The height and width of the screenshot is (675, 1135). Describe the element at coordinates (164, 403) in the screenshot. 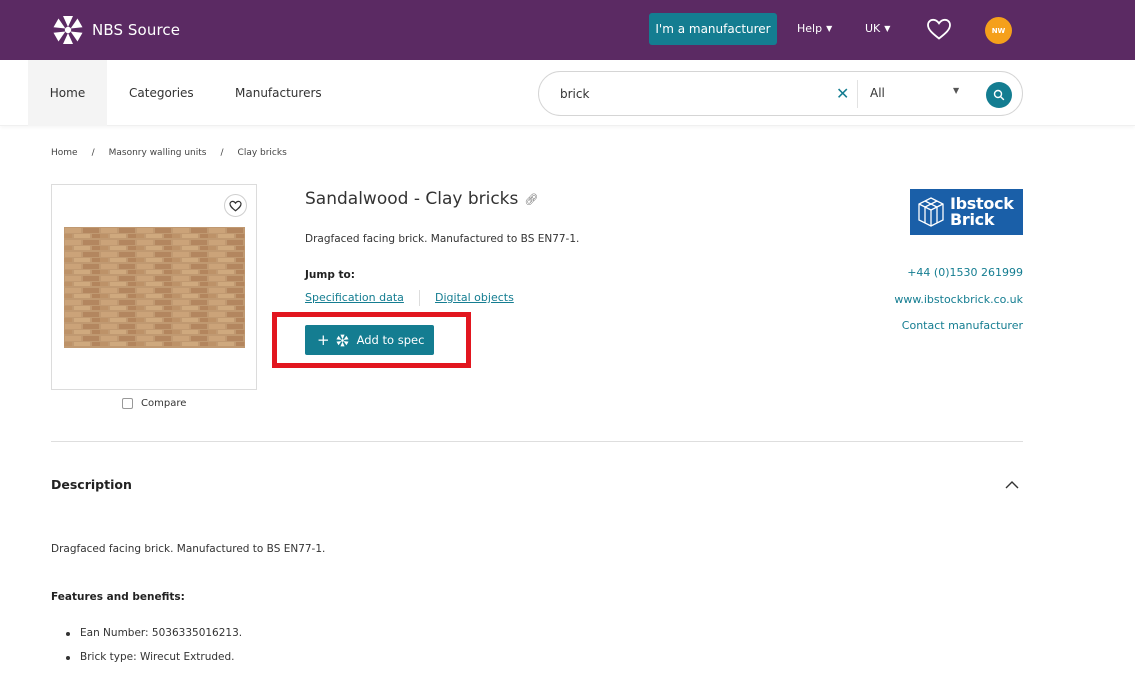

I see `compare-label: Compare` at that location.